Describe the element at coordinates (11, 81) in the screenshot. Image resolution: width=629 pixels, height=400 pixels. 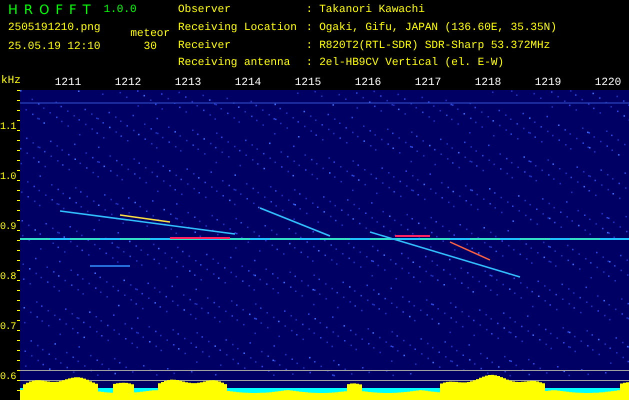
I see `unit-label: kHz` at that location.